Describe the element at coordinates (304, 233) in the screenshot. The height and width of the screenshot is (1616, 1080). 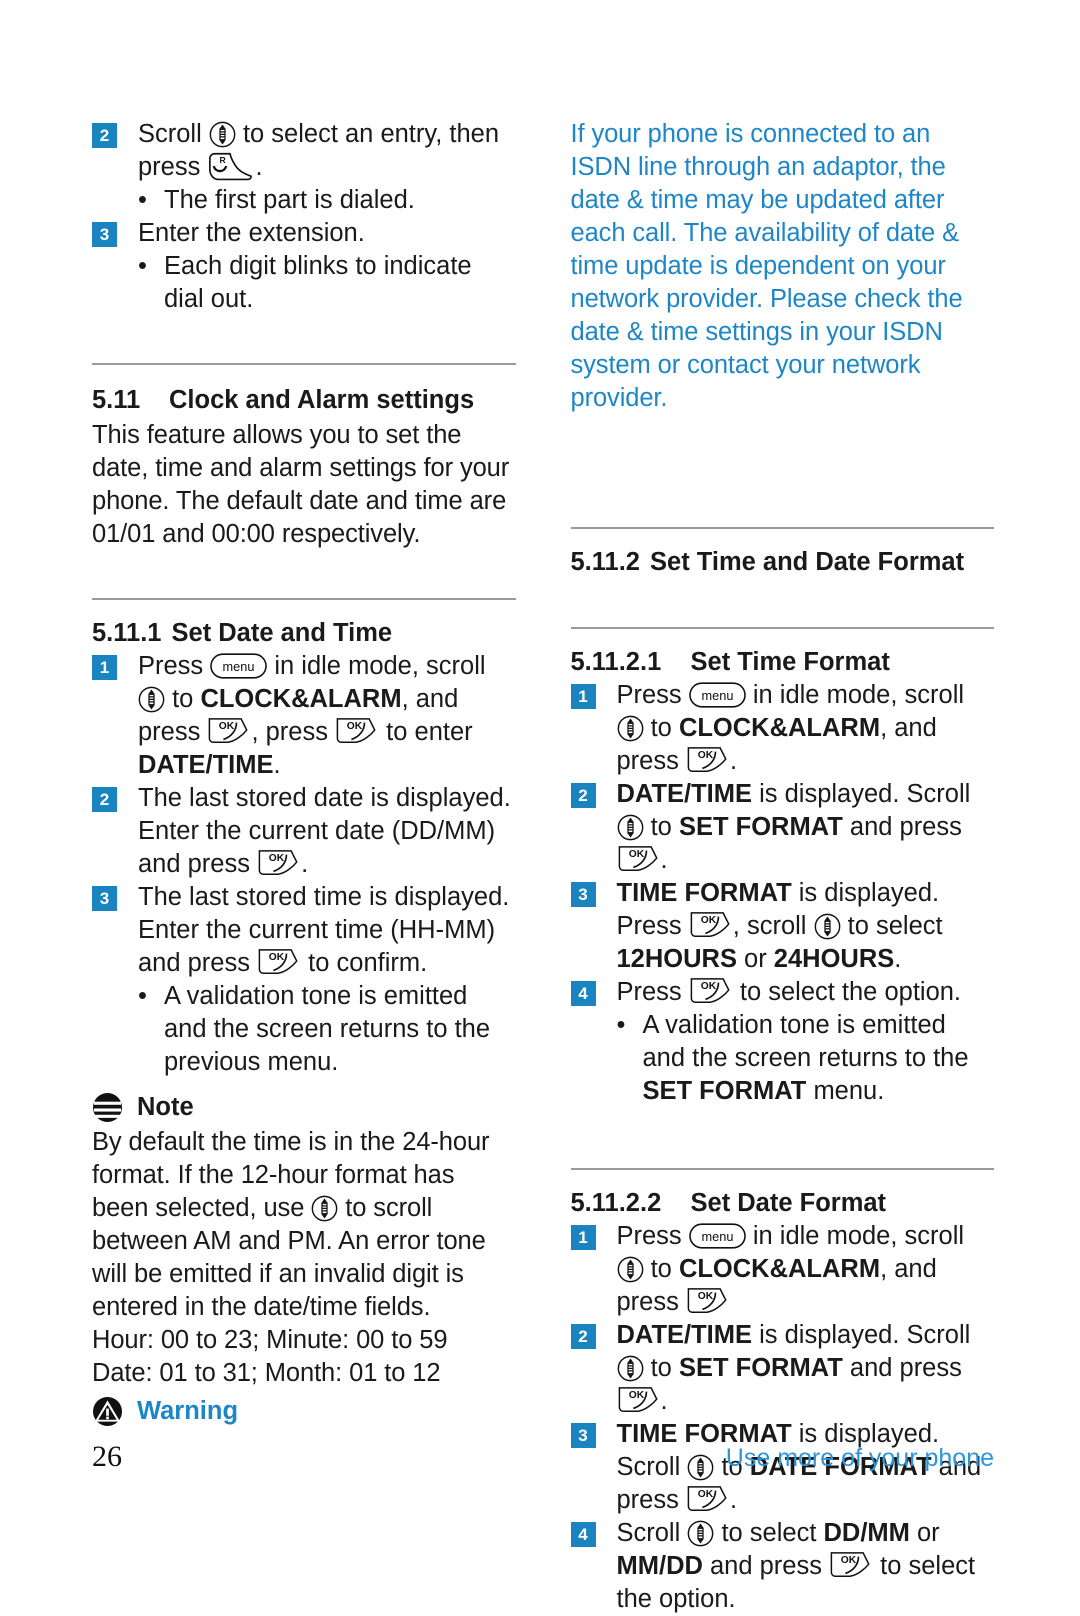
I see `step-item: 3 Enter the extension.` at that location.